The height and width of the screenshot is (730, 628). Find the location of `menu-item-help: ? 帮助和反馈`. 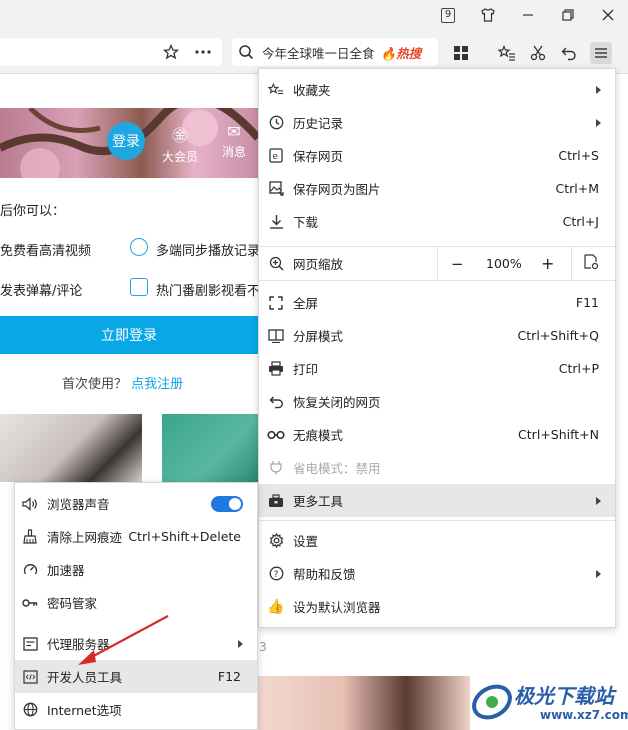

menu-item-help: ? 帮助和反馈 is located at coordinates (437, 573).